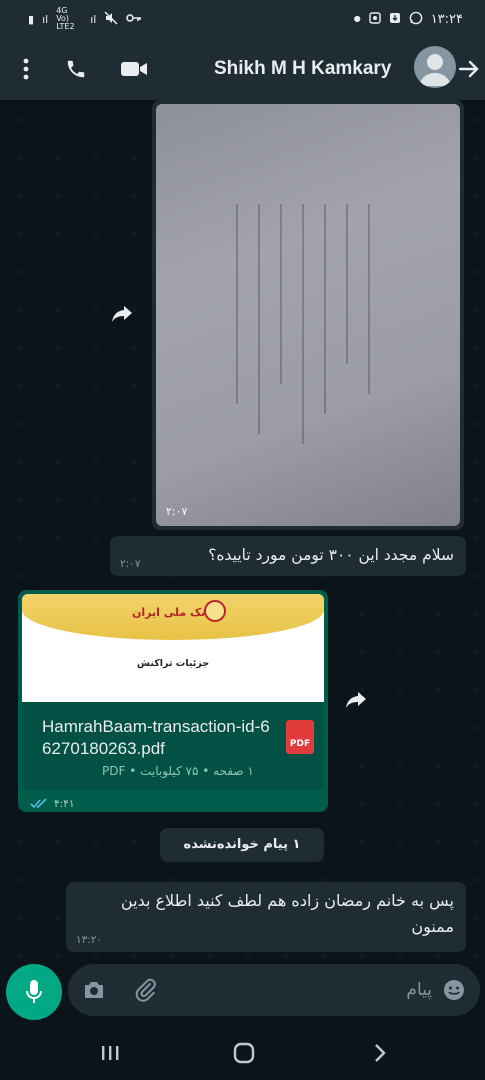 This screenshot has height=1080, width=485. What do you see at coordinates (331, 555) in the screenshot?
I see `message-text: سلام مجدد این ۳۰۰ تومن مورد تاییده؟` at bounding box center [331, 555].